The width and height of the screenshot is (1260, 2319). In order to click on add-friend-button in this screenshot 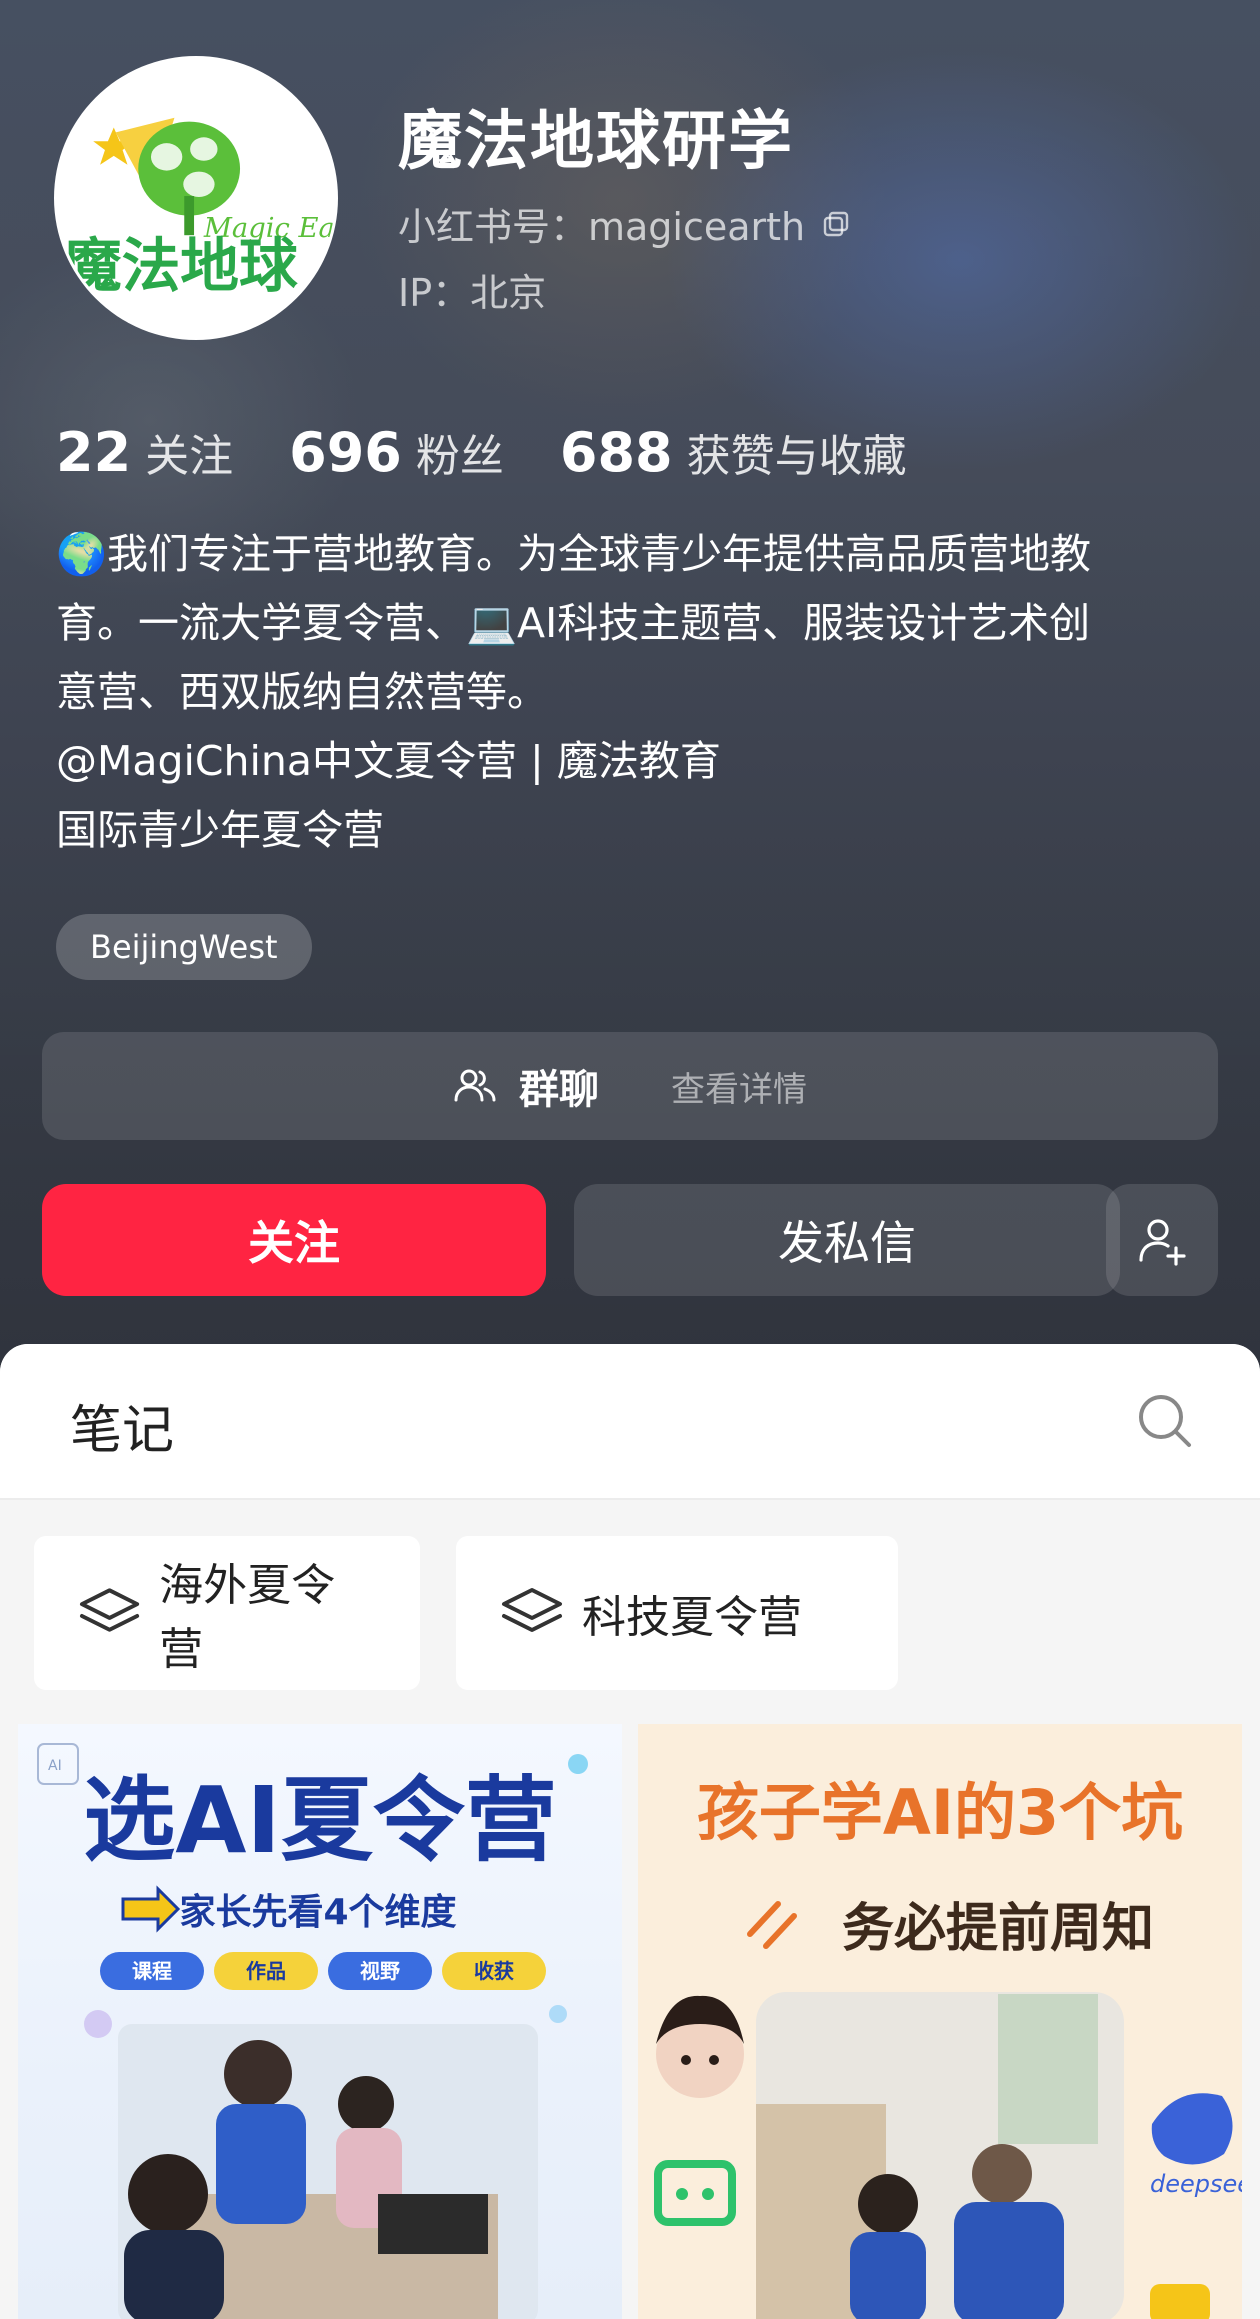, I will do `click(1162, 1240)`.